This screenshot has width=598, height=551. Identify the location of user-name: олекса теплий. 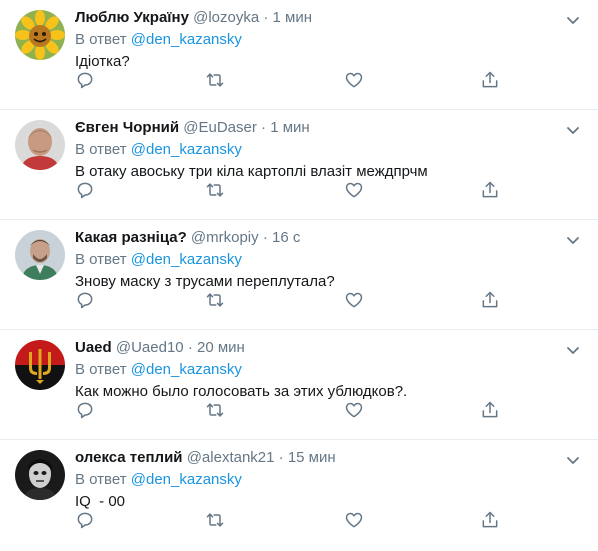
(129, 457).